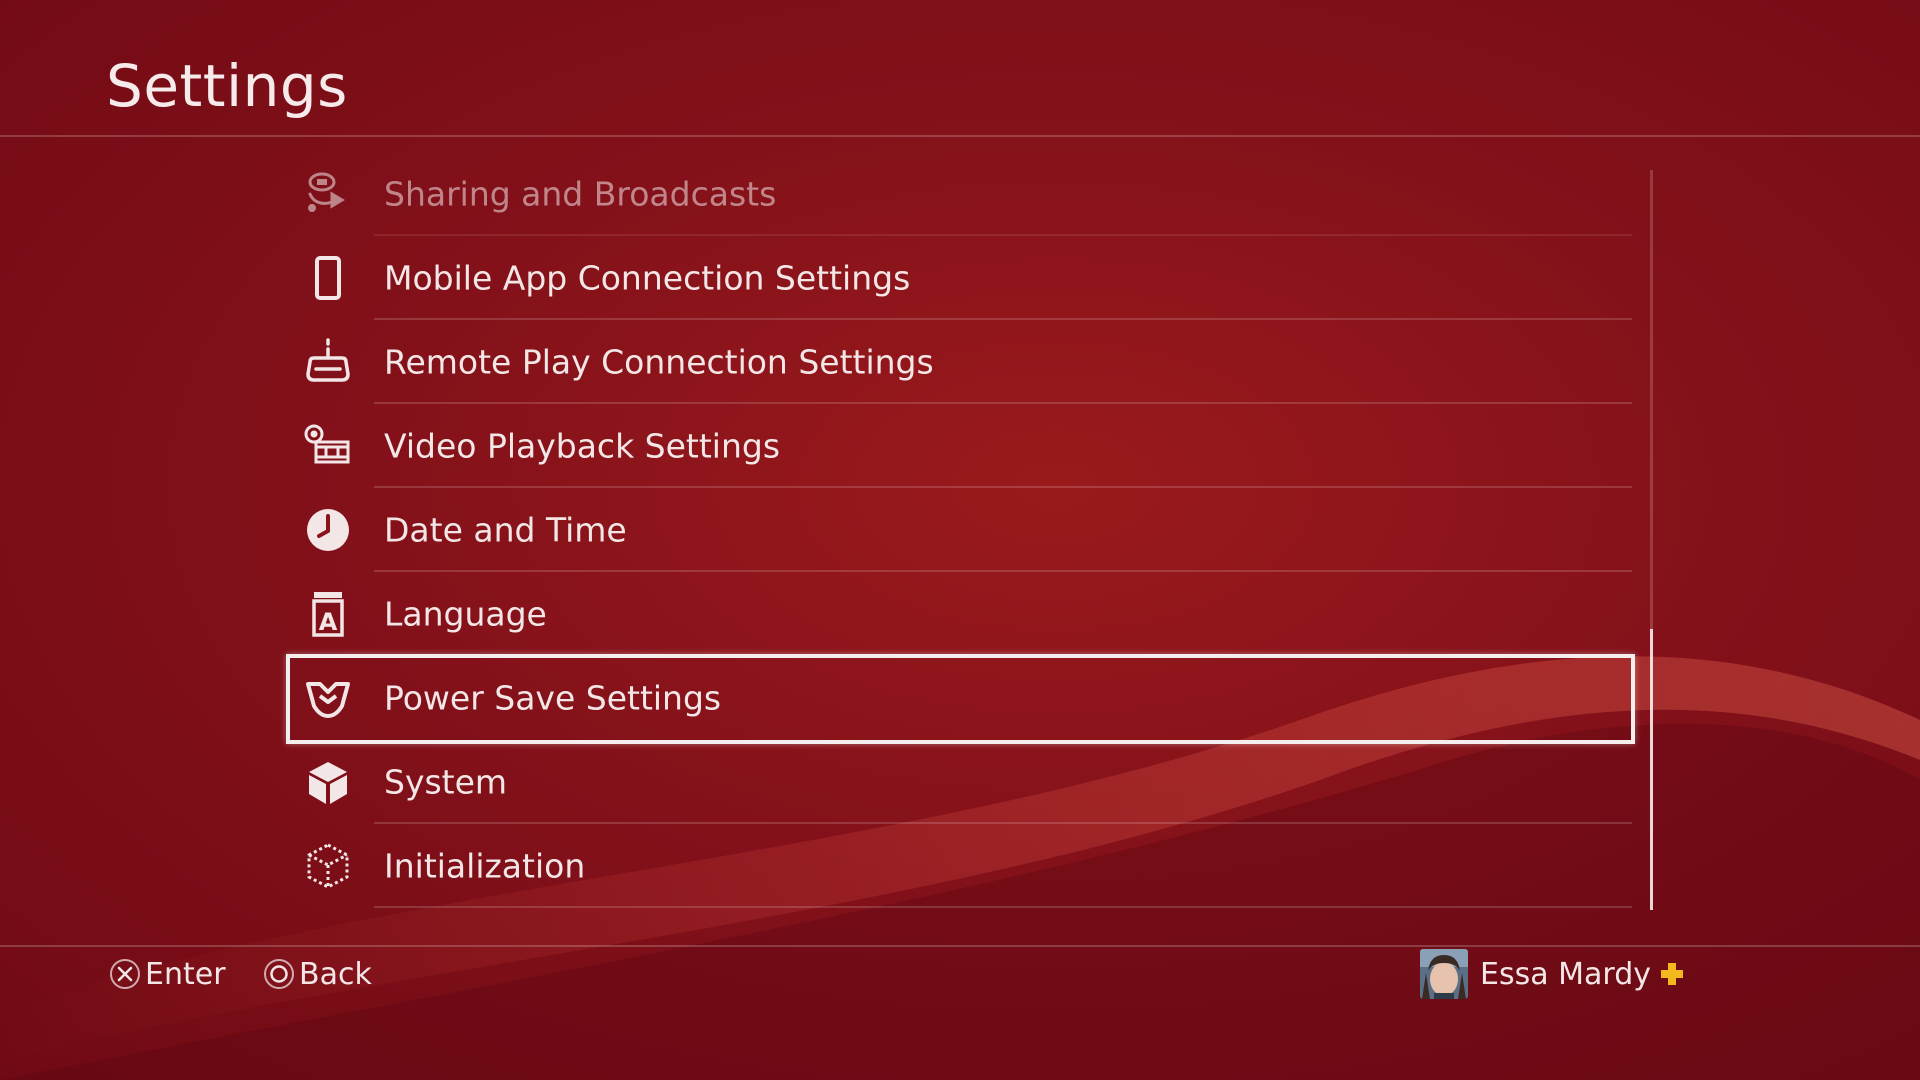 The height and width of the screenshot is (1080, 1920). I want to click on remote-play-icon, so click(328, 362).